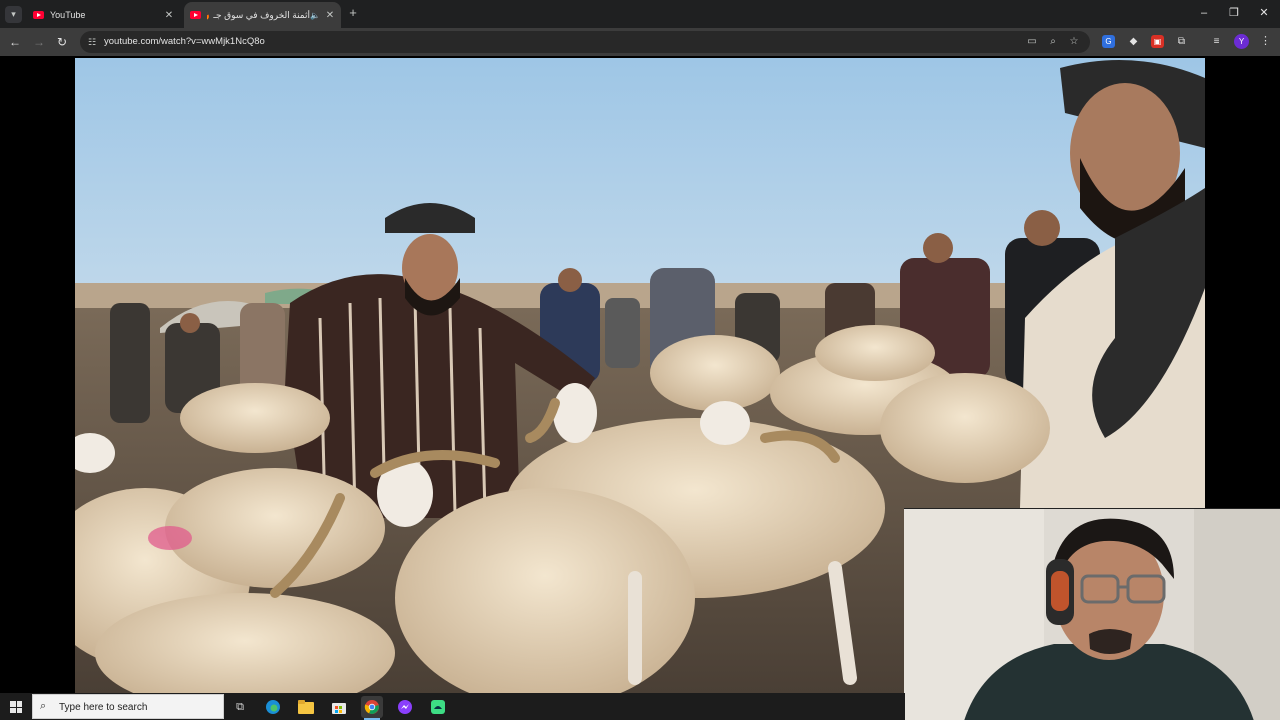  What do you see at coordinates (1234, 13) in the screenshot?
I see `restore-icon: ❐` at bounding box center [1234, 13].